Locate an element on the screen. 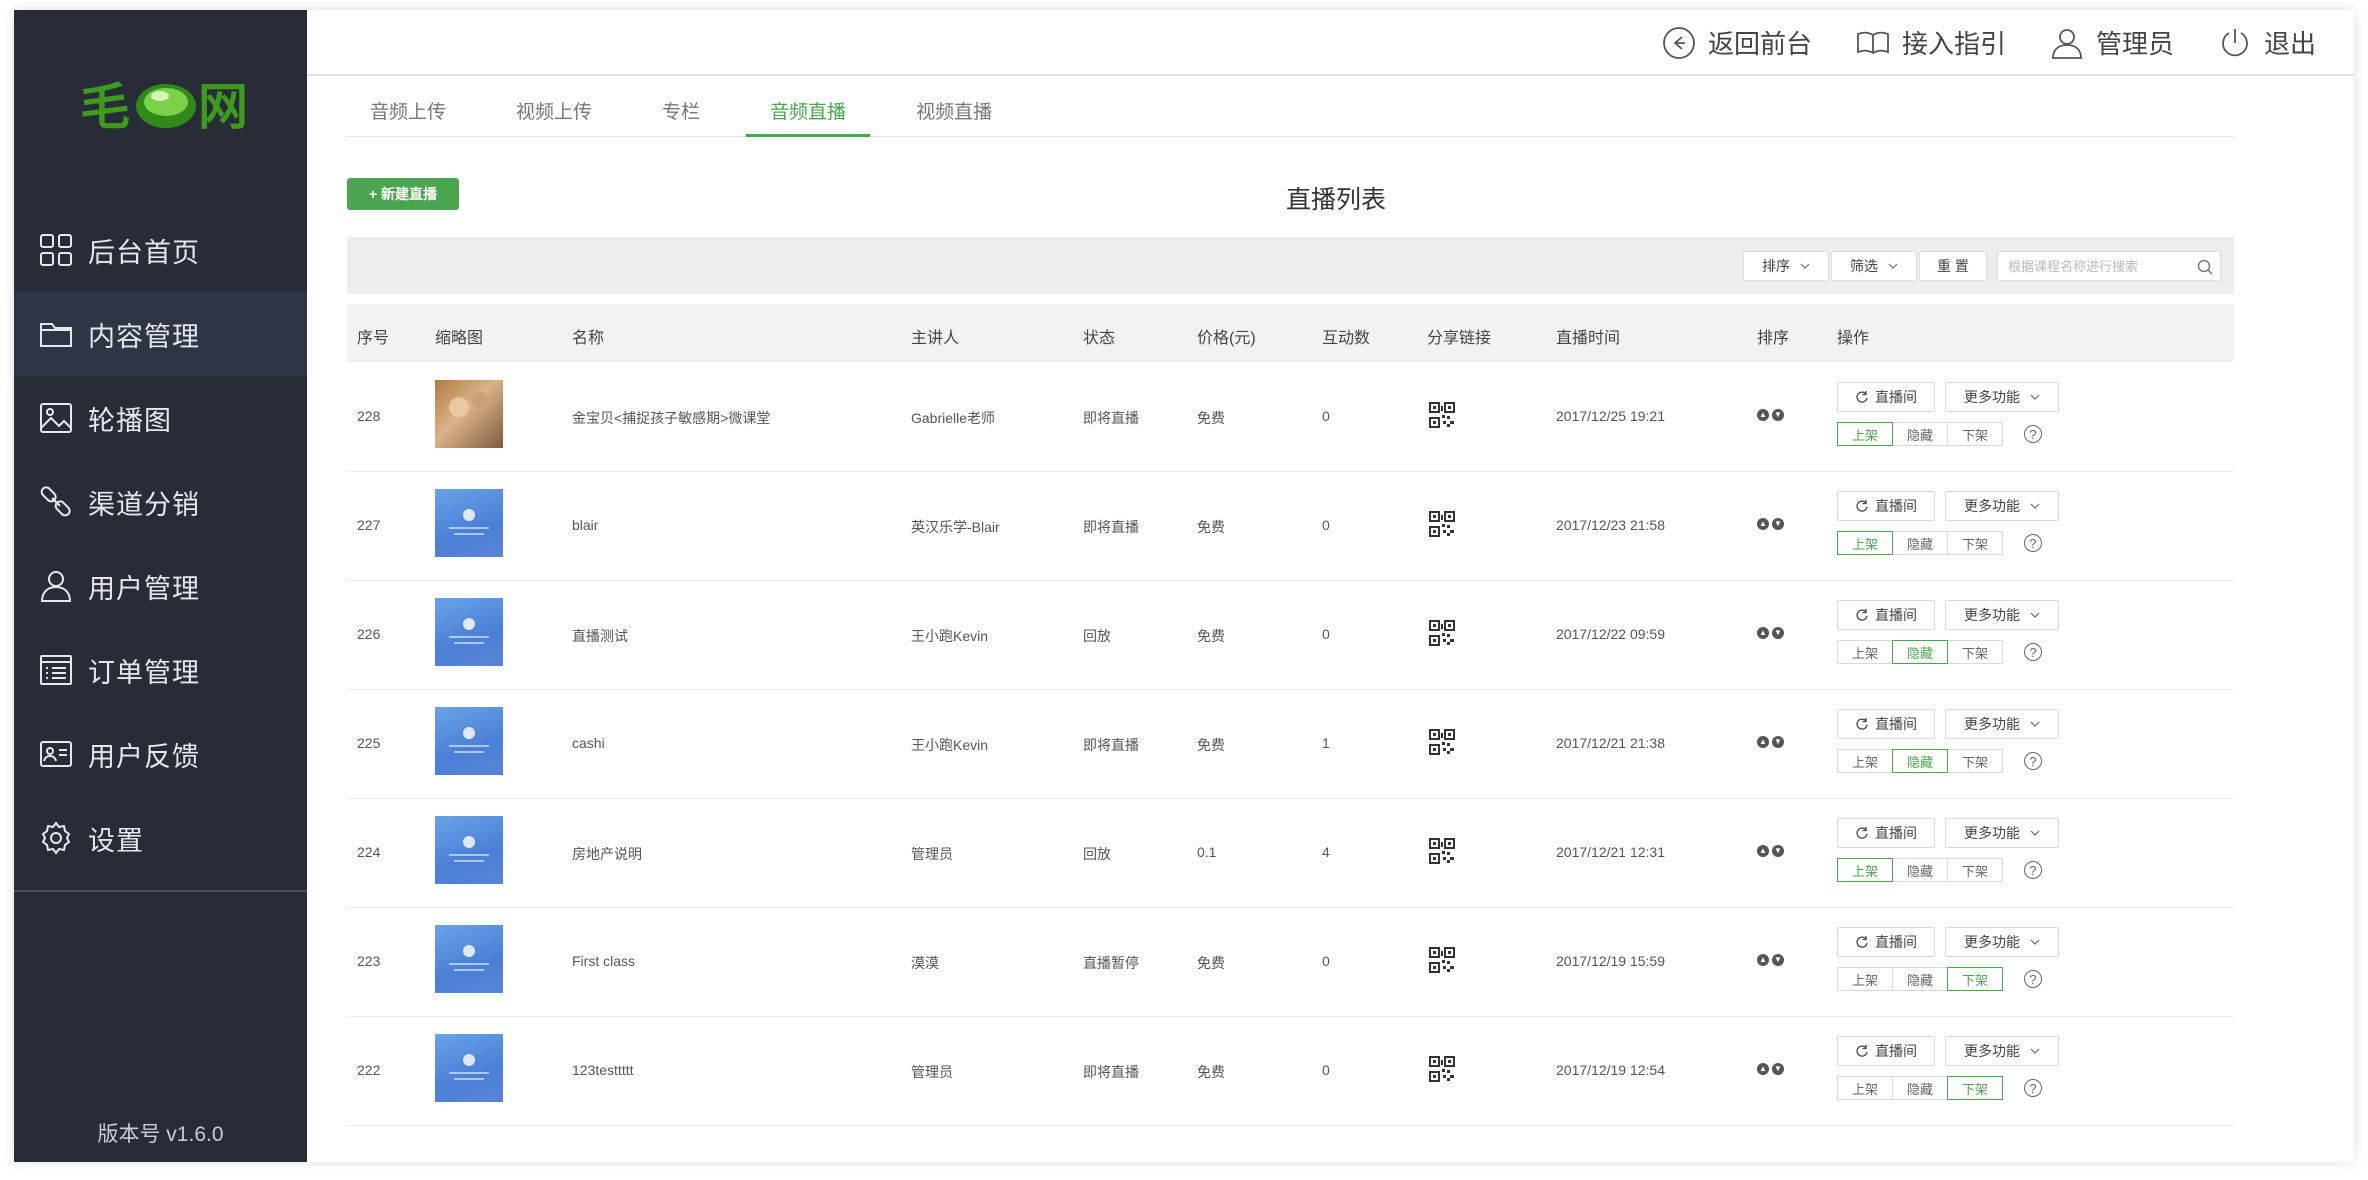 The image size is (2368, 1180). row-name: 123testtttt is located at coordinates (603, 1070).